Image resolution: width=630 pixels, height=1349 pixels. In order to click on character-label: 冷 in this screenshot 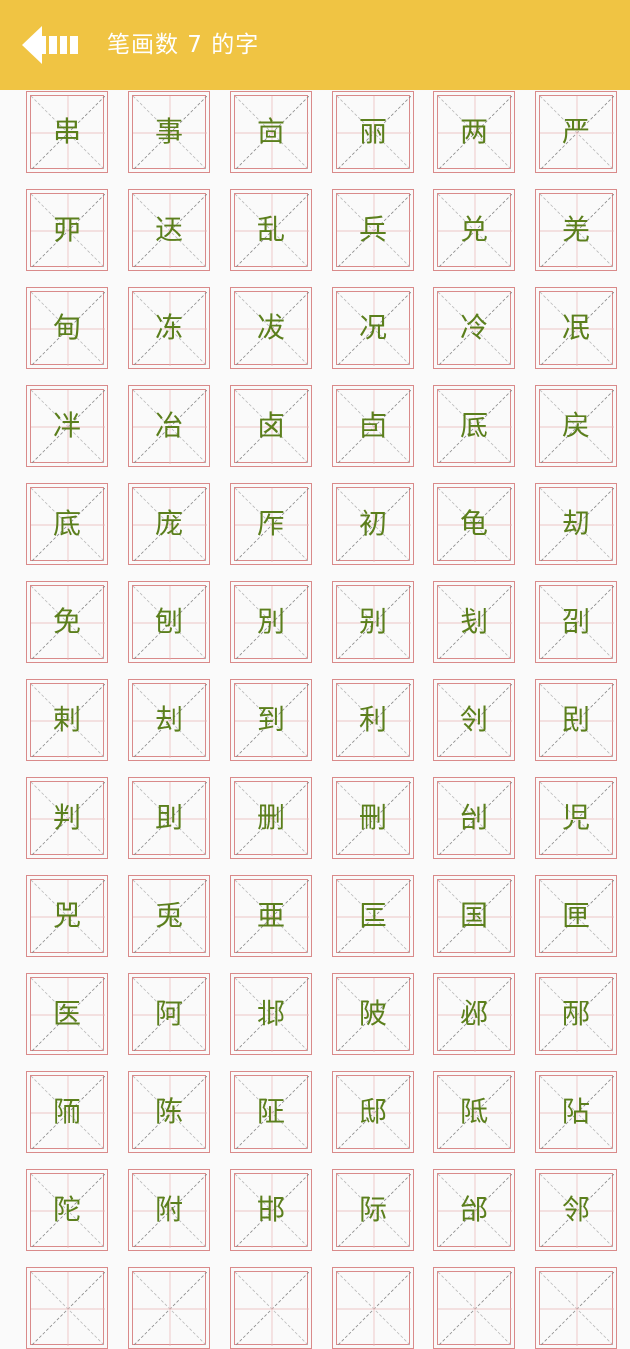, I will do `click(473, 327)`.